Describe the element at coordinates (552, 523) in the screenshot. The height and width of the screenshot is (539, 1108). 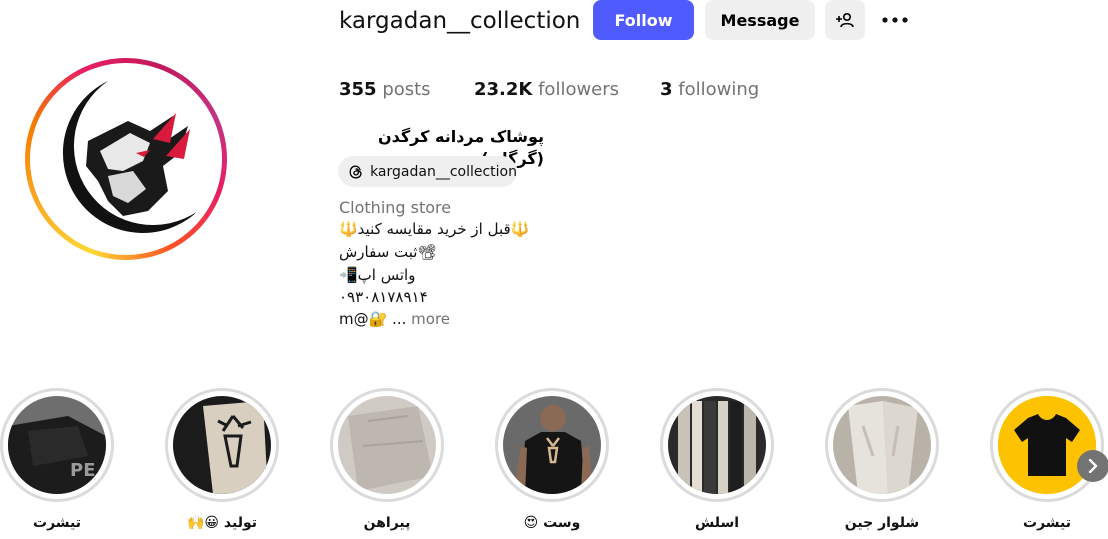
I see `highlight-label: وست 😍` at that location.